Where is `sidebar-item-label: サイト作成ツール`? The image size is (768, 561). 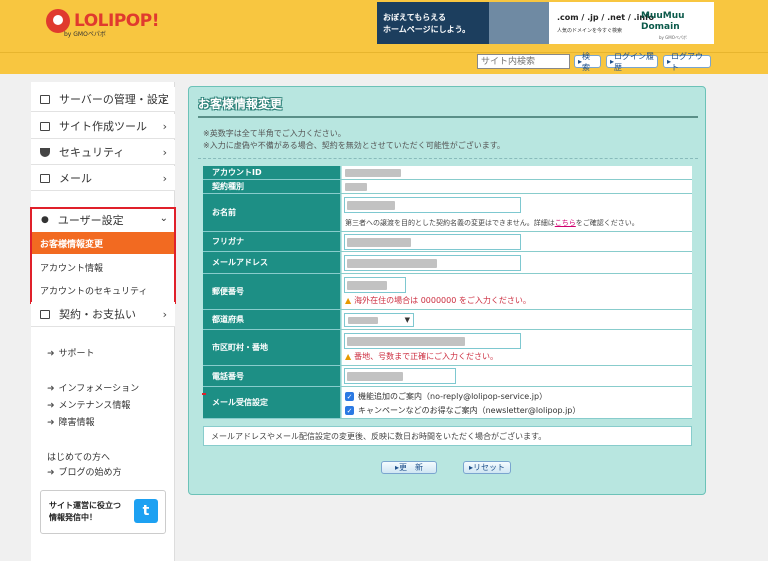 sidebar-item-label: サイト作成ツール is located at coordinates (103, 126).